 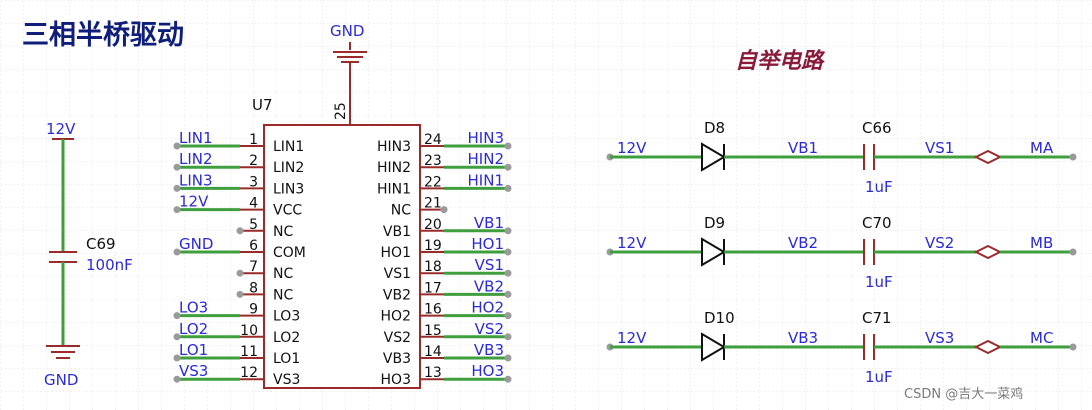 What do you see at coordinates (433, 225) in the screenshot?
I see `right-pin-number: 20` at bounding box center [433, 225].